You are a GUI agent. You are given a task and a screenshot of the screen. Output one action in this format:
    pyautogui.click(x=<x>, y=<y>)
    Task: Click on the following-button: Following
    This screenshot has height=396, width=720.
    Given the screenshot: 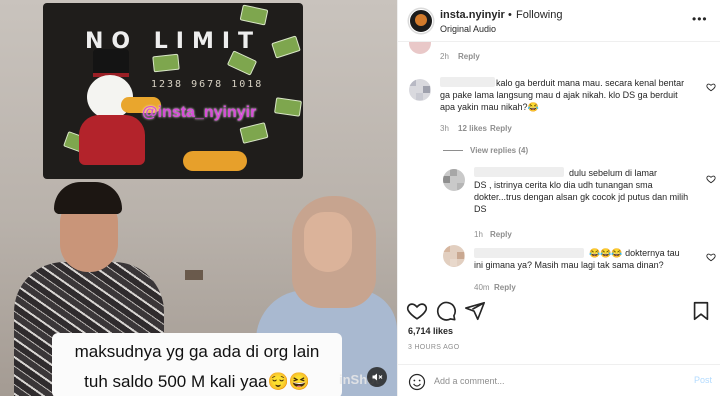 What is the action you would take?
    pyautogui.click(x=539, y=15)
    